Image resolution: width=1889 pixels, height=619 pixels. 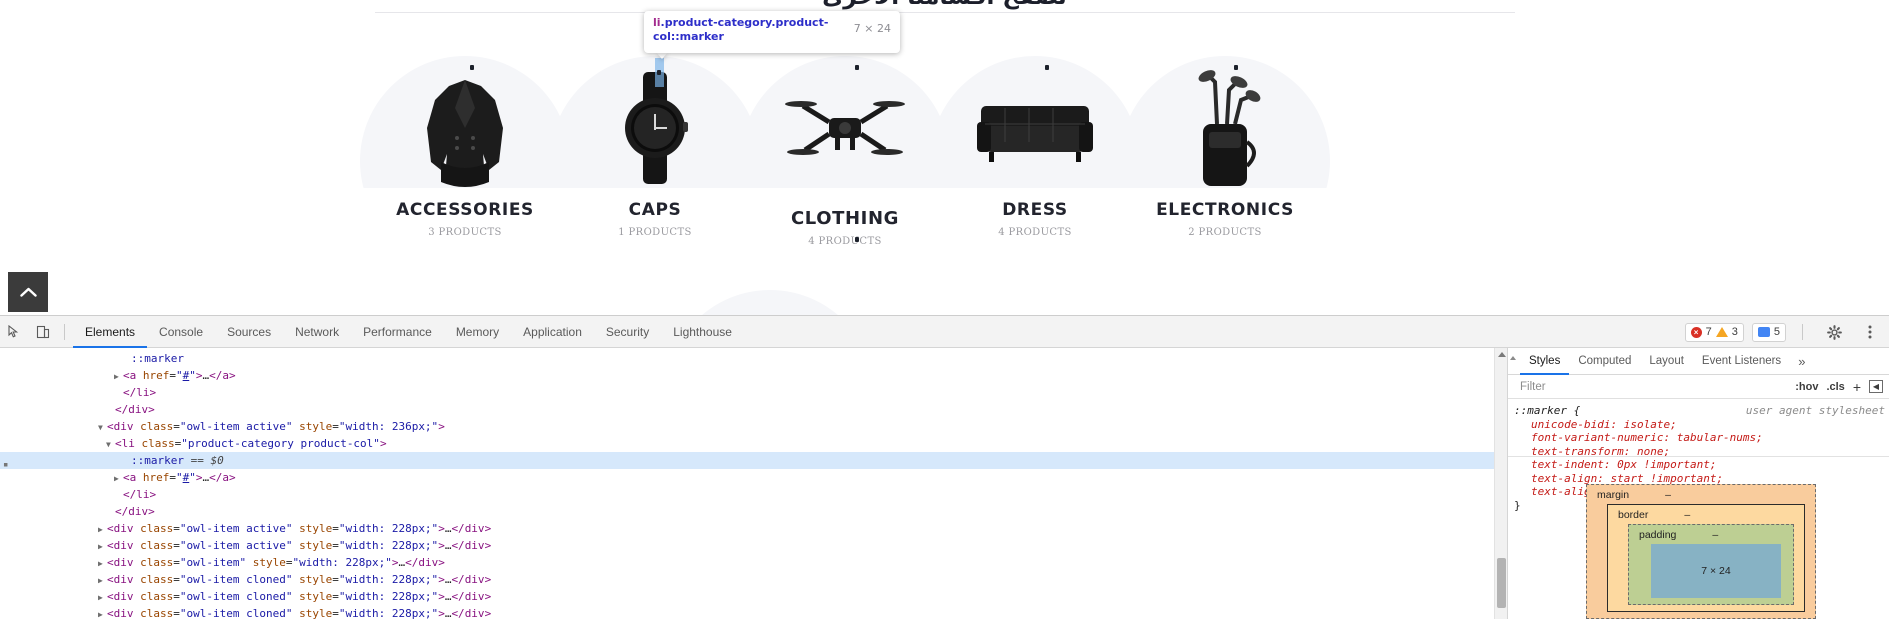 I want to click on box-model-padding: padding – 7 × 24, so click(x=1711, y=564).